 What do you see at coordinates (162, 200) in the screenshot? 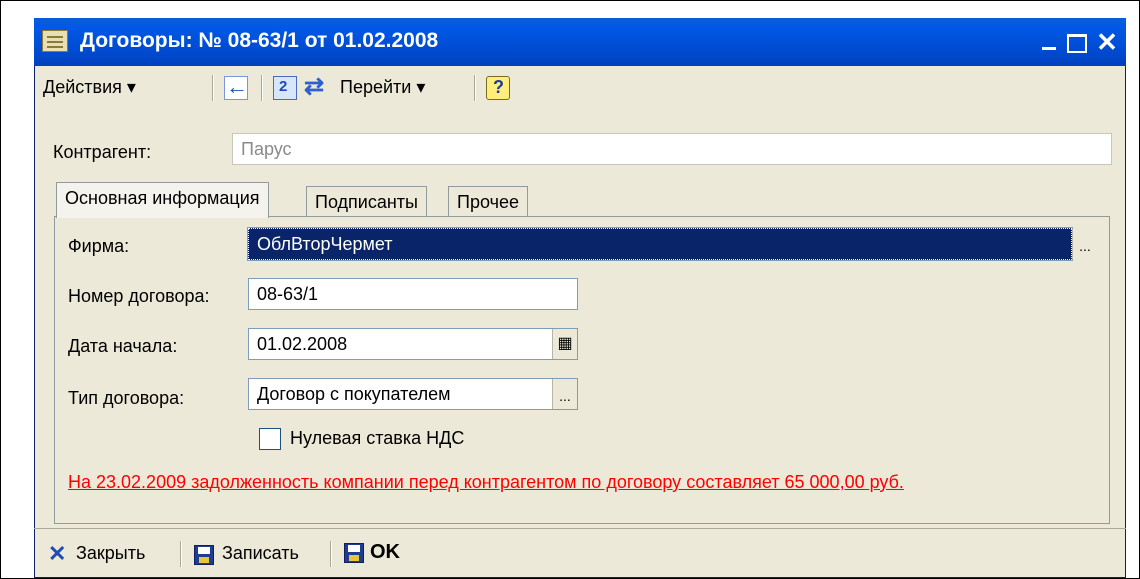
I see `tab-main-info: Основная информация` at bounding box center [162, 200].